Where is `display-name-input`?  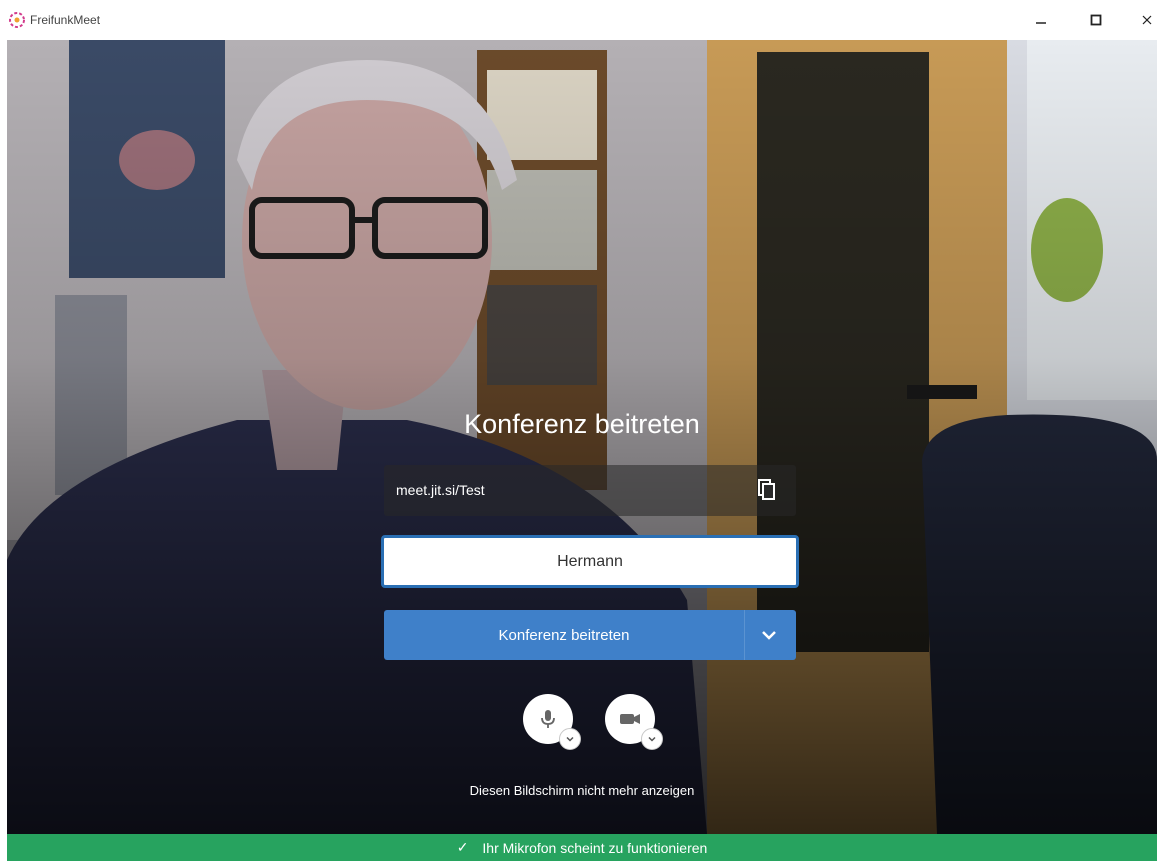
display-name-input is located at coordinates (590, 561).